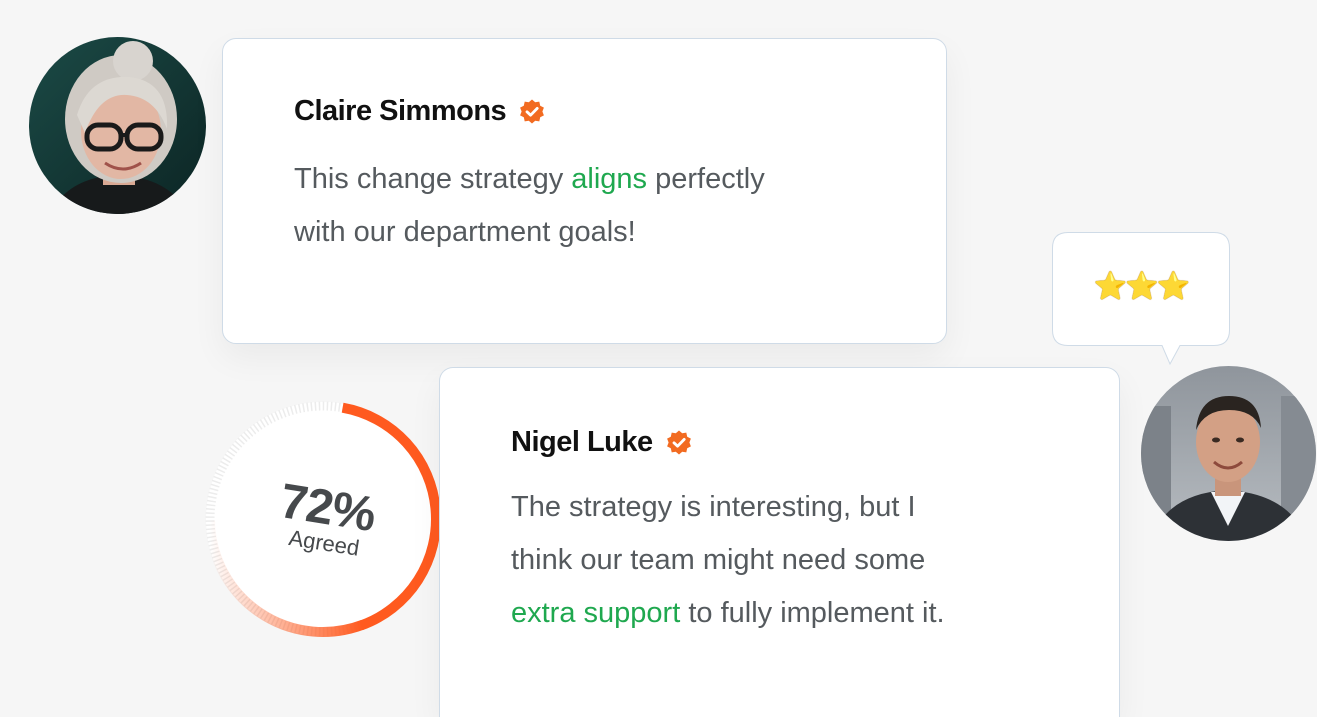 The width and height of the screenshot is (1317, 717). I want to click on quote-text: The strategy is interesting, but I, so click(713, 507).